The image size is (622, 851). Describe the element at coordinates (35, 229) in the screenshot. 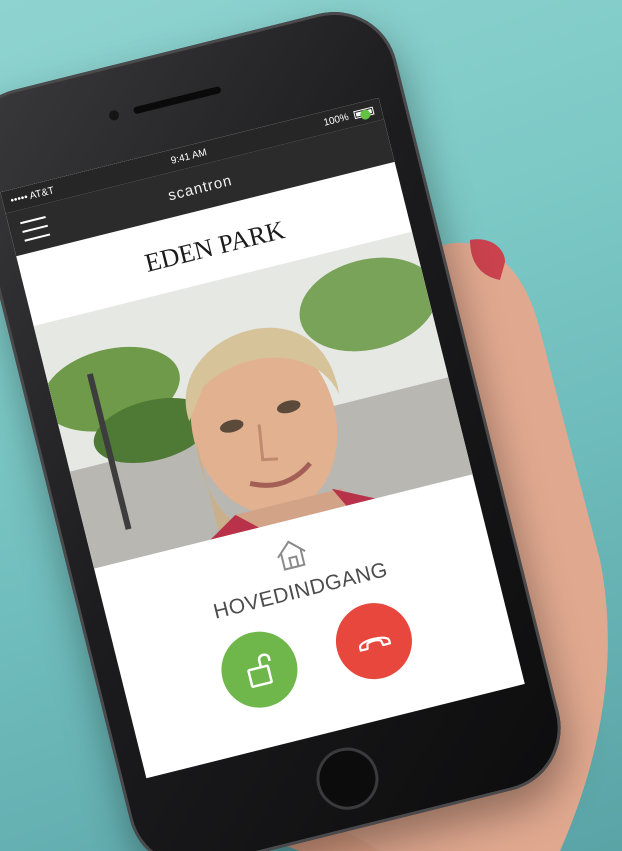

I see `hamburger-menu-icon` at that location.